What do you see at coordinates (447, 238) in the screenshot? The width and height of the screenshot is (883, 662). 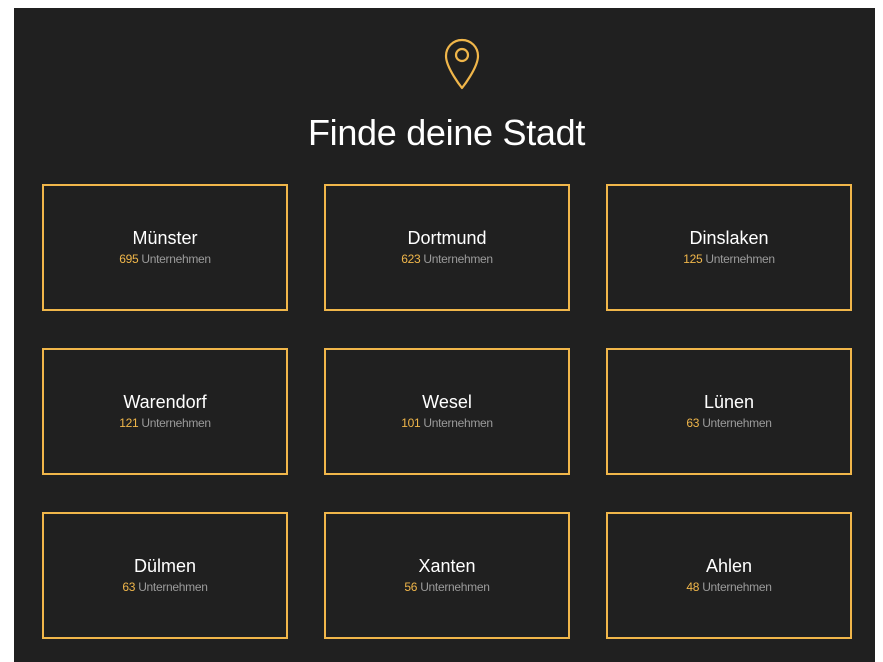 I see `city-name: Dortmund` at bounding box center [447, 238].